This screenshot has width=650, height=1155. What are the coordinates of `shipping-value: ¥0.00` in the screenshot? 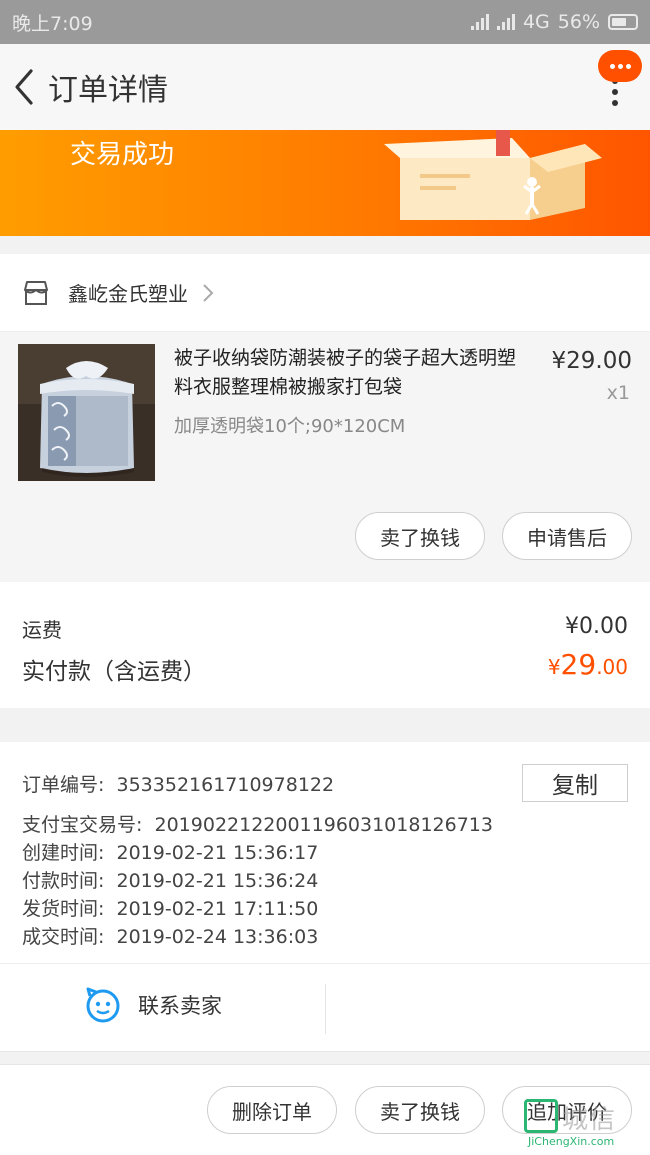 It's located at (596, 626).